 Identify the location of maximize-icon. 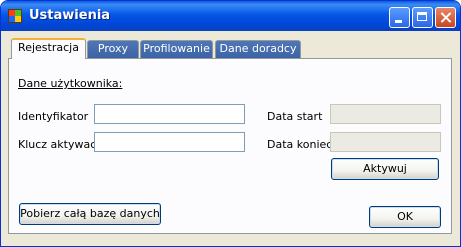
(422, 17).